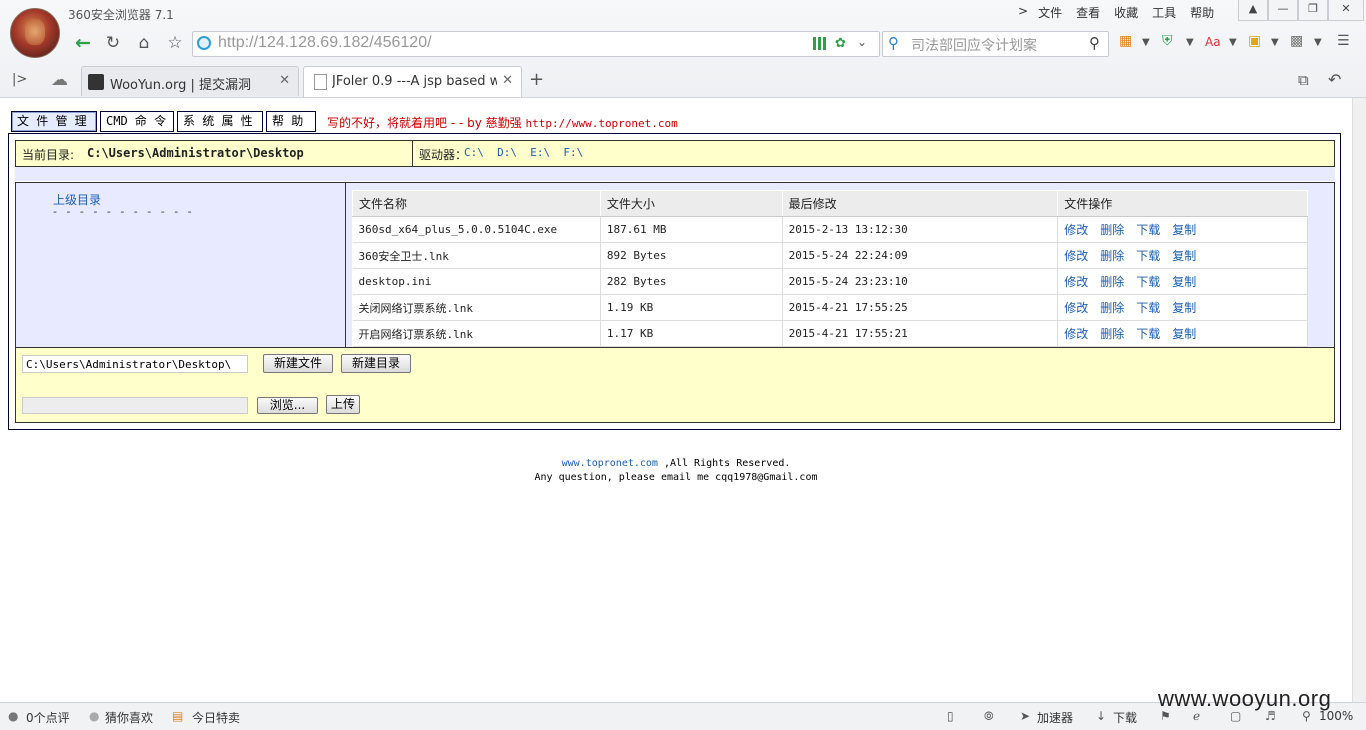 This screenshot has height=730, width=1366. What do you see at coordinates (1346, 10) in the screenshot?
I see `close-window-button: ✕` at bounding box center [1346, 10].